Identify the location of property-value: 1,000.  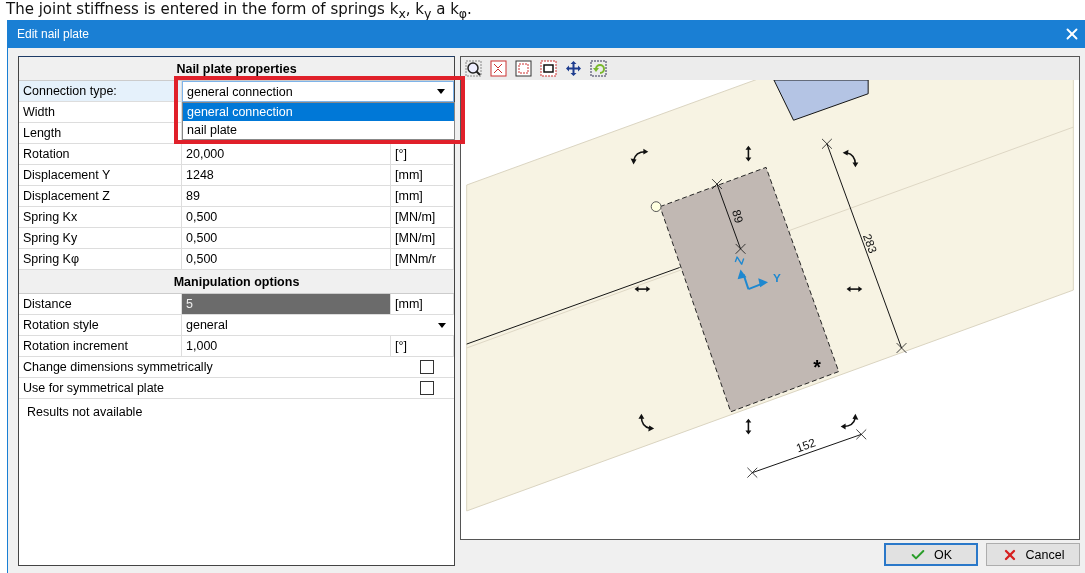
(286, 346).